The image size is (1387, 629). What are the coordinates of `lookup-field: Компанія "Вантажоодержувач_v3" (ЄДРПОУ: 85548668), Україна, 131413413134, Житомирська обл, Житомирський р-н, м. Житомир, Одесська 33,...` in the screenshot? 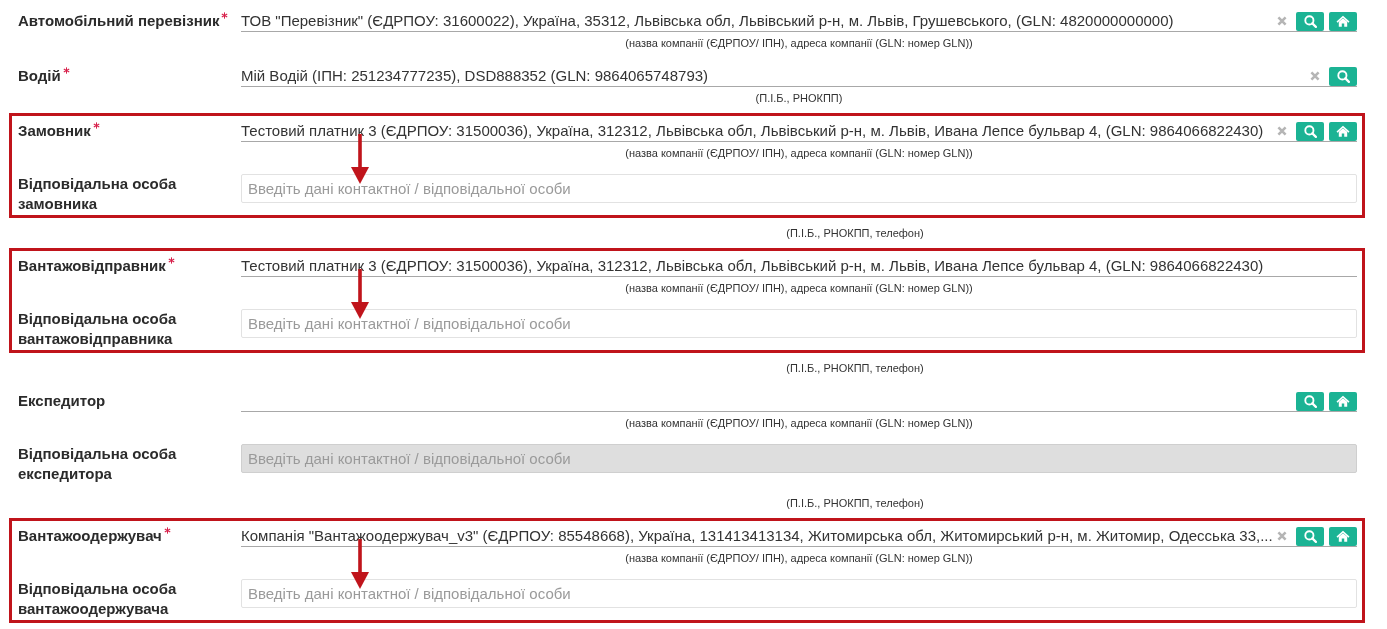 It's located at (799, 536).